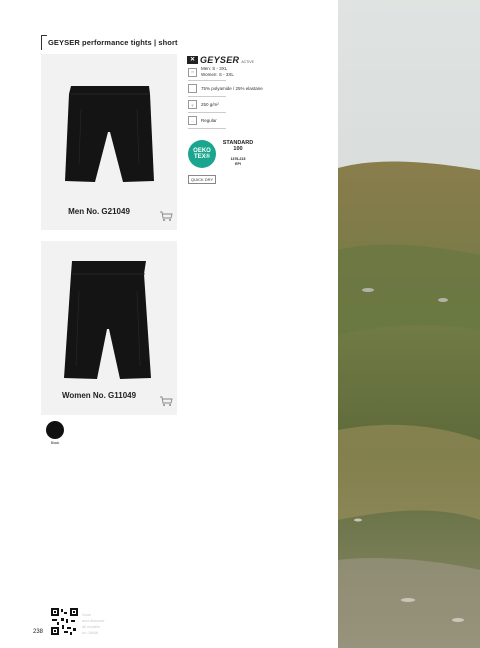 This screenshot has width=480, height=648. I want to click on spec-material: 75% polyamide / 25% elastane, so click(225, 88).